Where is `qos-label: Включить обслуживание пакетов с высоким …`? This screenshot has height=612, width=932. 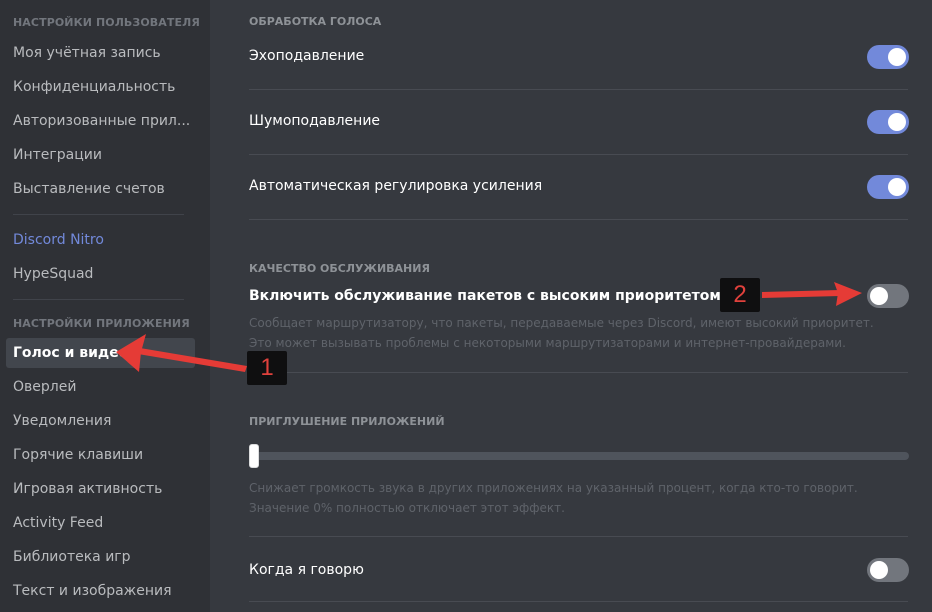 qos-label: Включить обслуживание пакетов с высоким … is located at coordinates (485, 296).